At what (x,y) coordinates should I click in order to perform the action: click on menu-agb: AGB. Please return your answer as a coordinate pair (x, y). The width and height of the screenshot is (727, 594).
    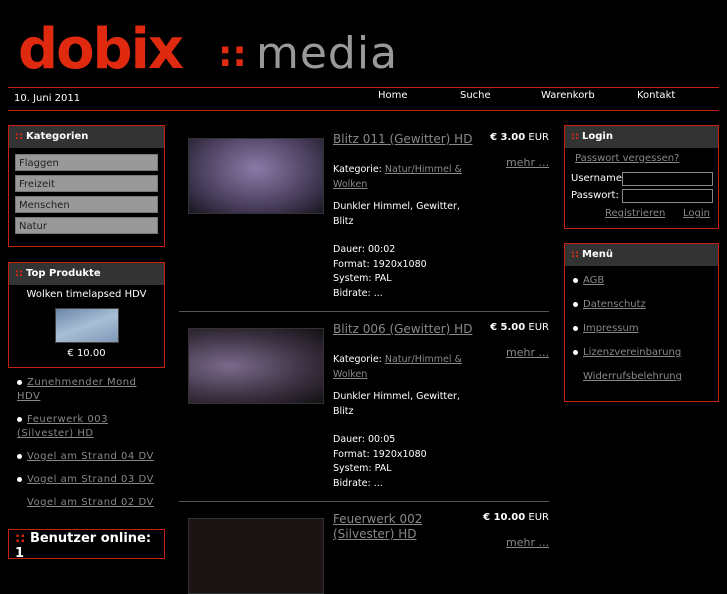
    Looking at the image, I should click on (593, 280).